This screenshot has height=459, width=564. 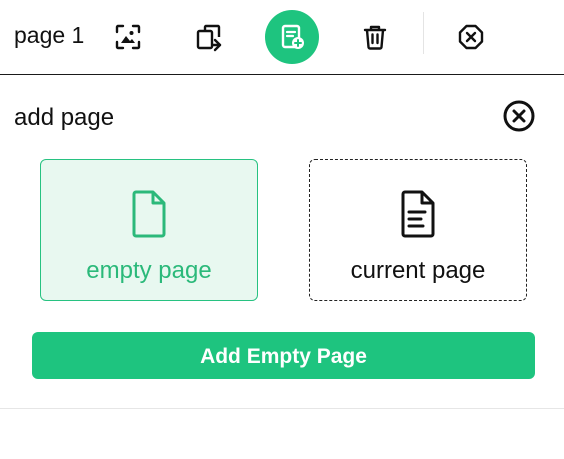 I want to click on close-toolbar-button, so click(x=471, y=37).